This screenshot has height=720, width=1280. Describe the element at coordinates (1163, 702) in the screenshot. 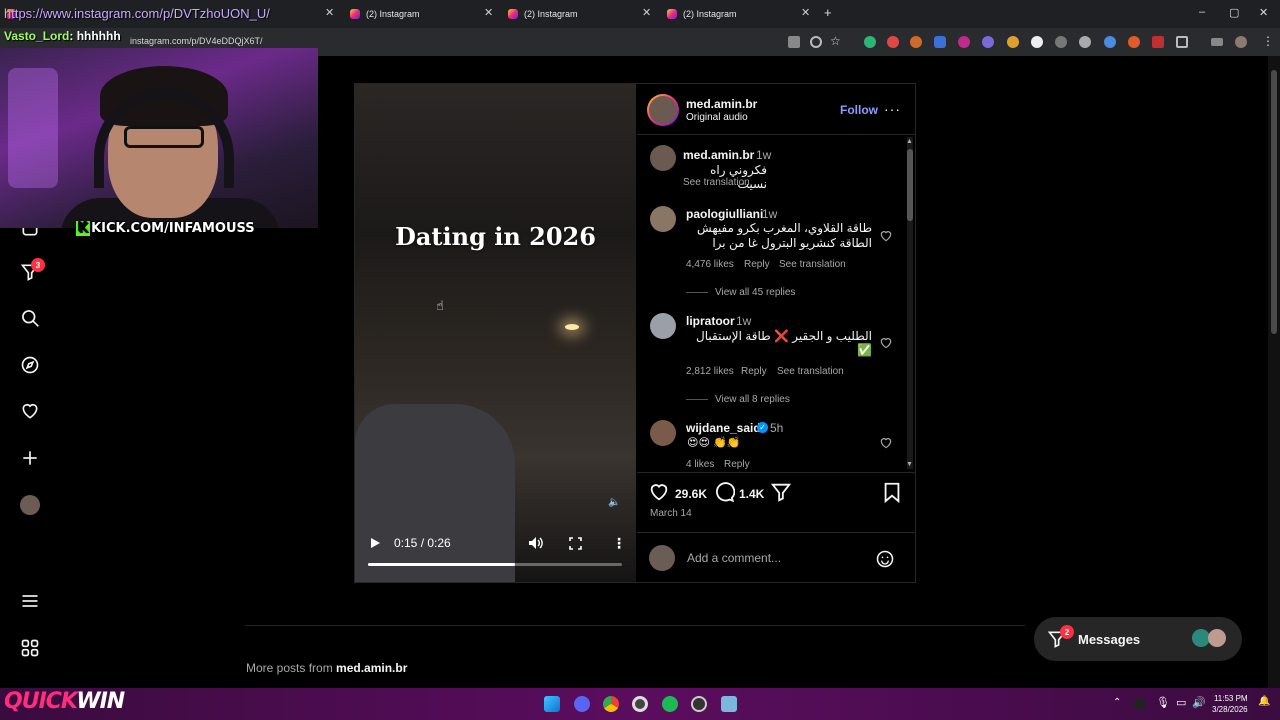

I see `microphone-icon: 🎙` at that location.